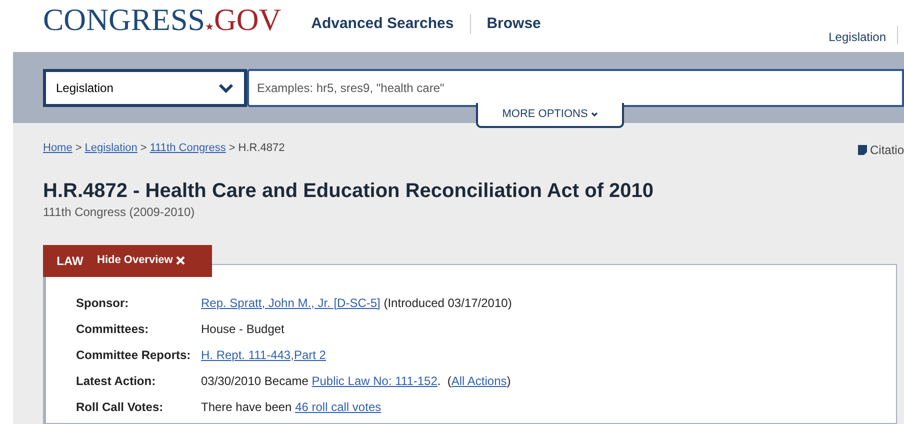 The height and width of the screenshot is (424, 904). I want to click on citation-icon, so click(862, 150).